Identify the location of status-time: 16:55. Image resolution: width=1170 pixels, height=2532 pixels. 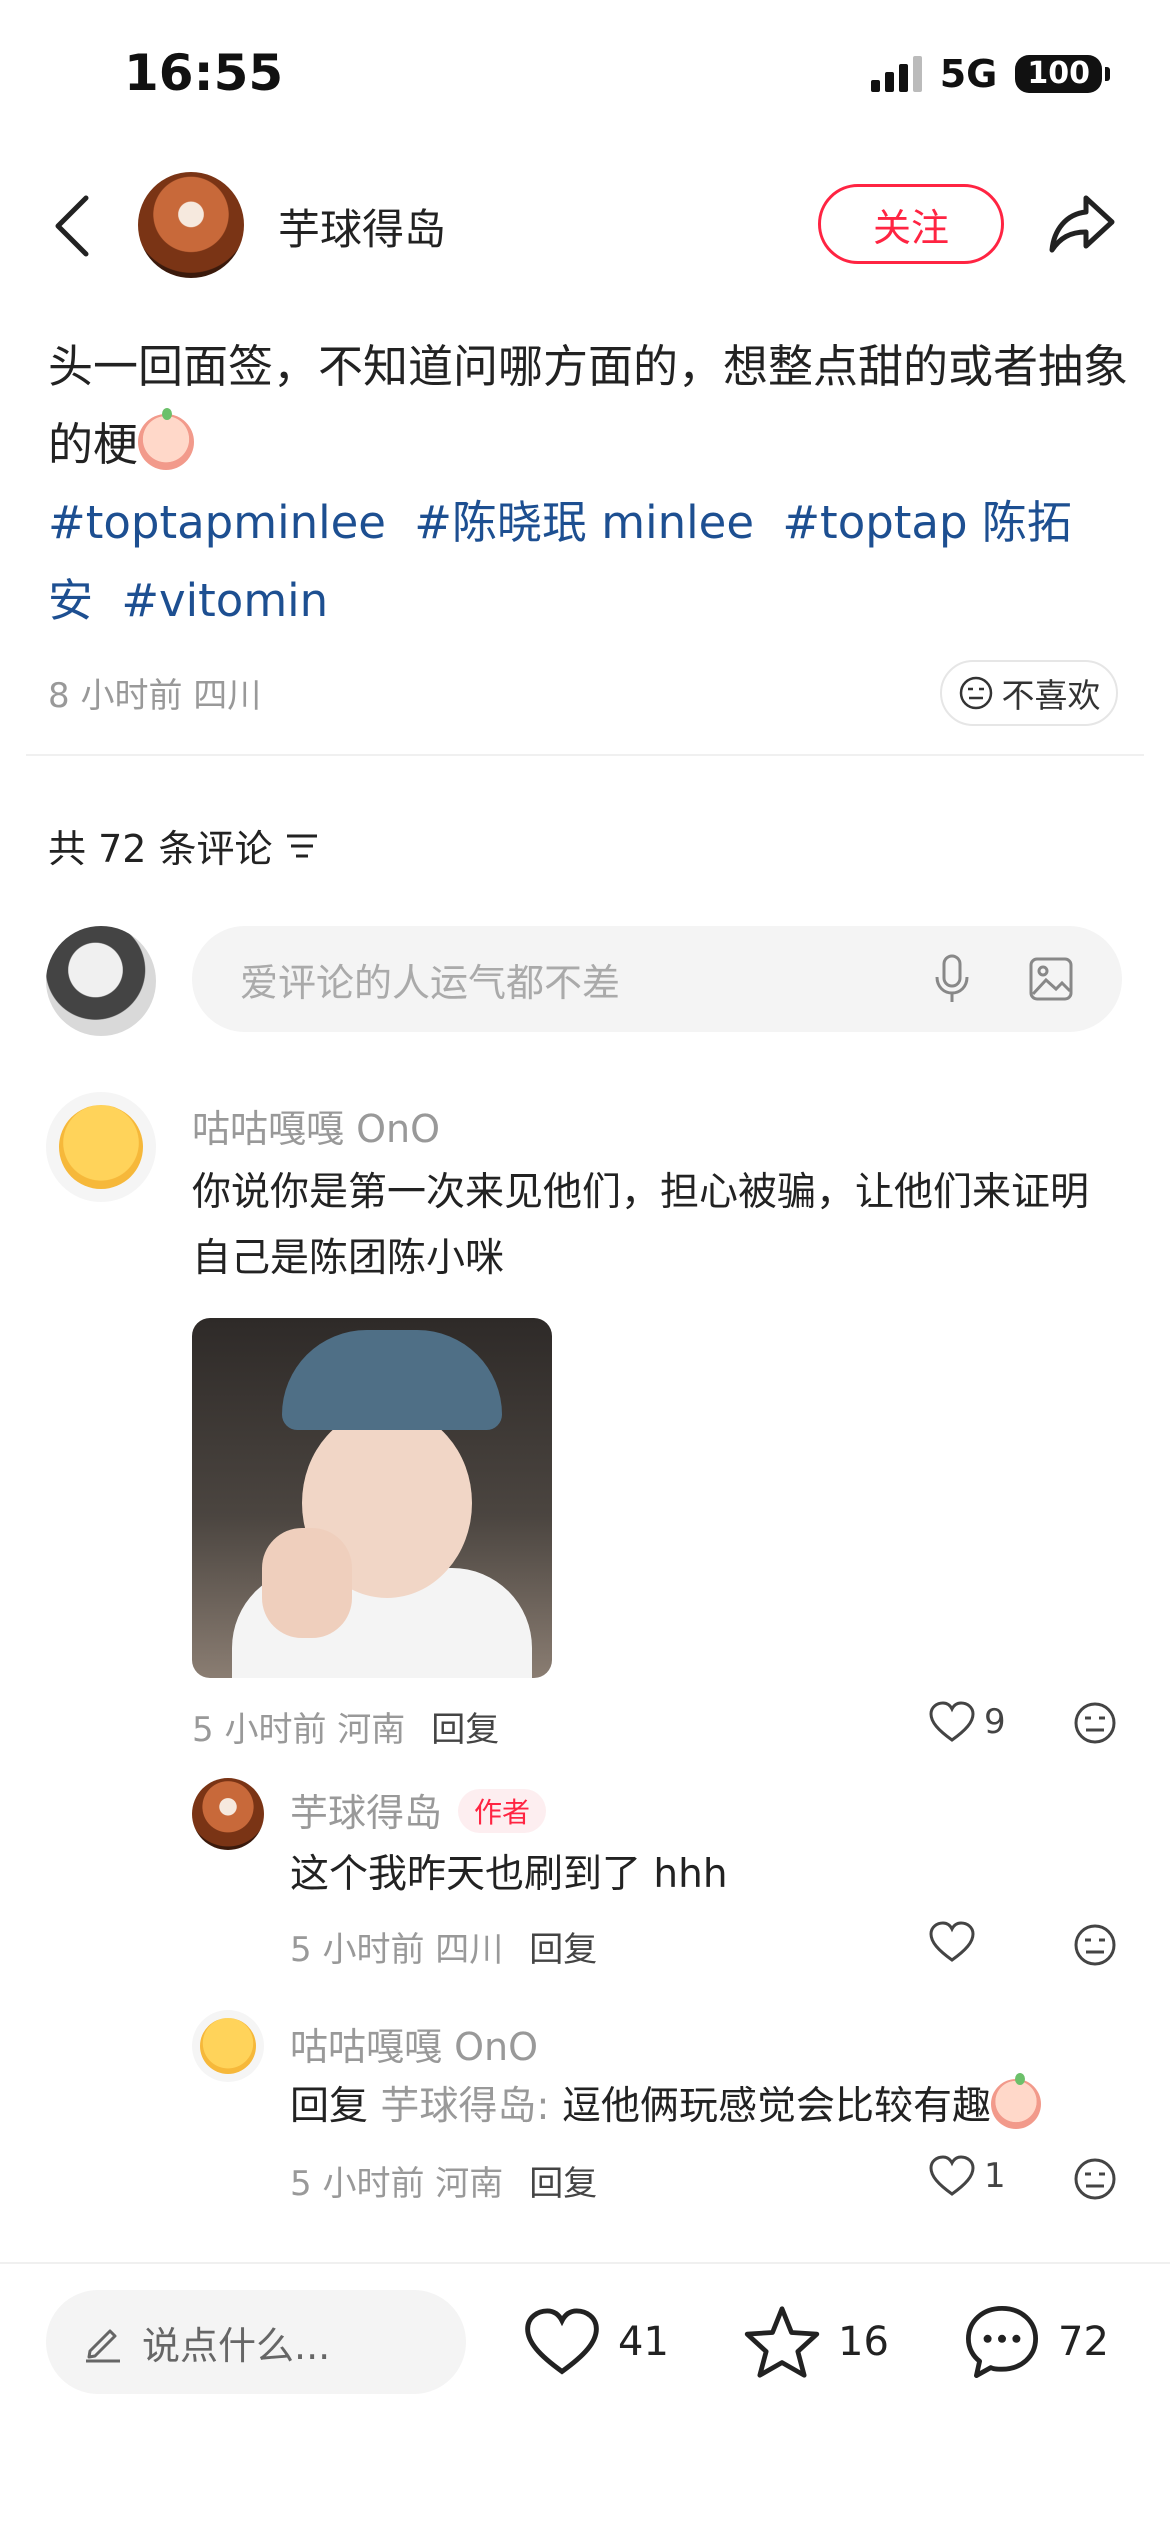
(204, 73).